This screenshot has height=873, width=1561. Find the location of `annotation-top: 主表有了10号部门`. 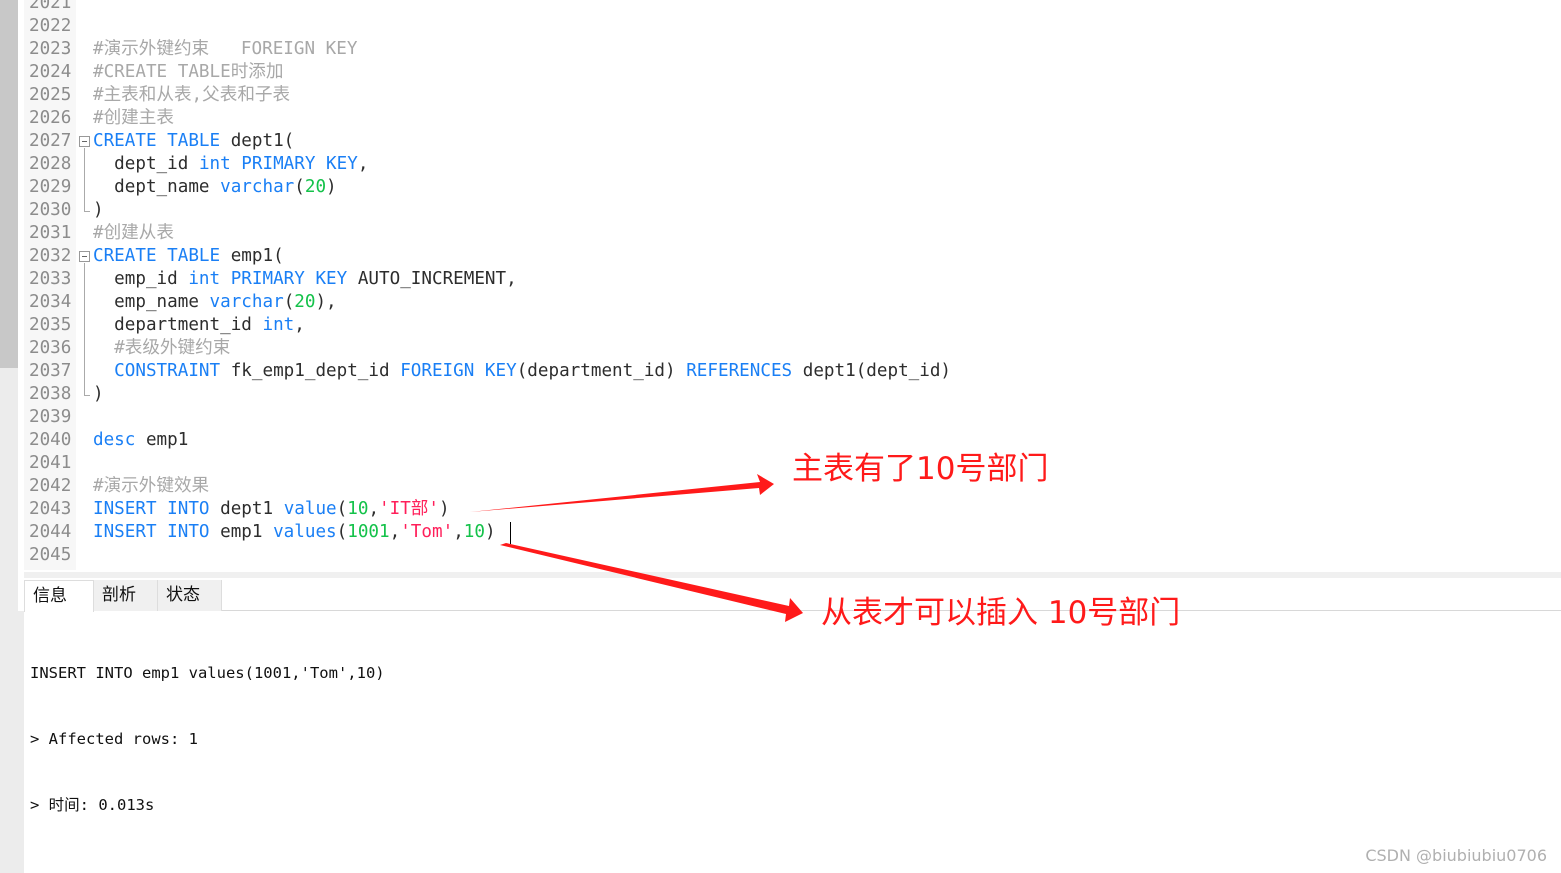

annotation-top: 主表有了10号部门 is located at coordinates (920, 469).